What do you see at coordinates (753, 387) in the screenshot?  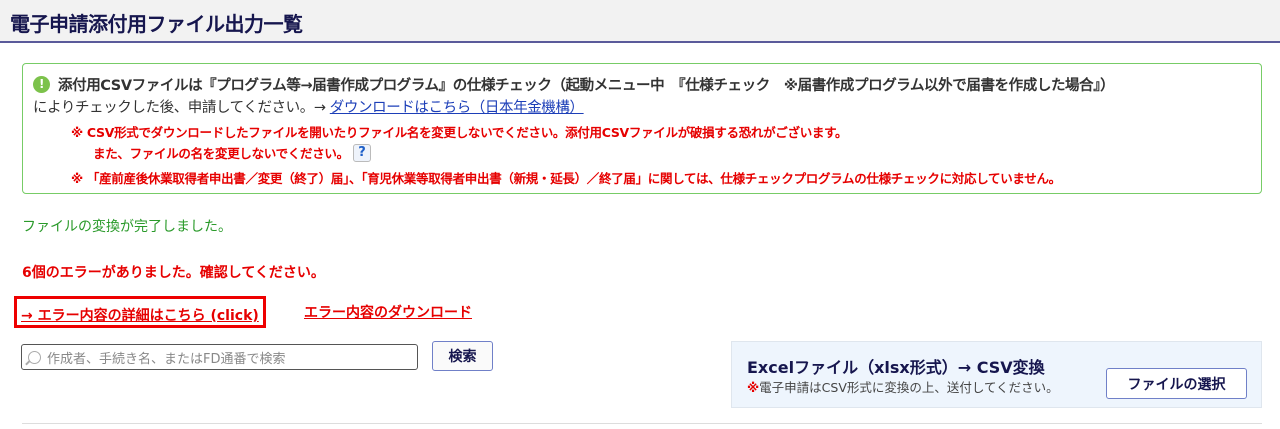 I see `note-mark: ※` at bounding box center [753, 387].